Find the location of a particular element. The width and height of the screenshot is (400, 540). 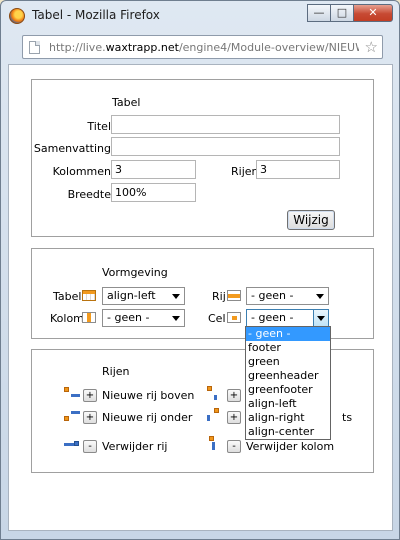

verwijder-rij-label: Verwijder rij is located at coordinates (135, 446).